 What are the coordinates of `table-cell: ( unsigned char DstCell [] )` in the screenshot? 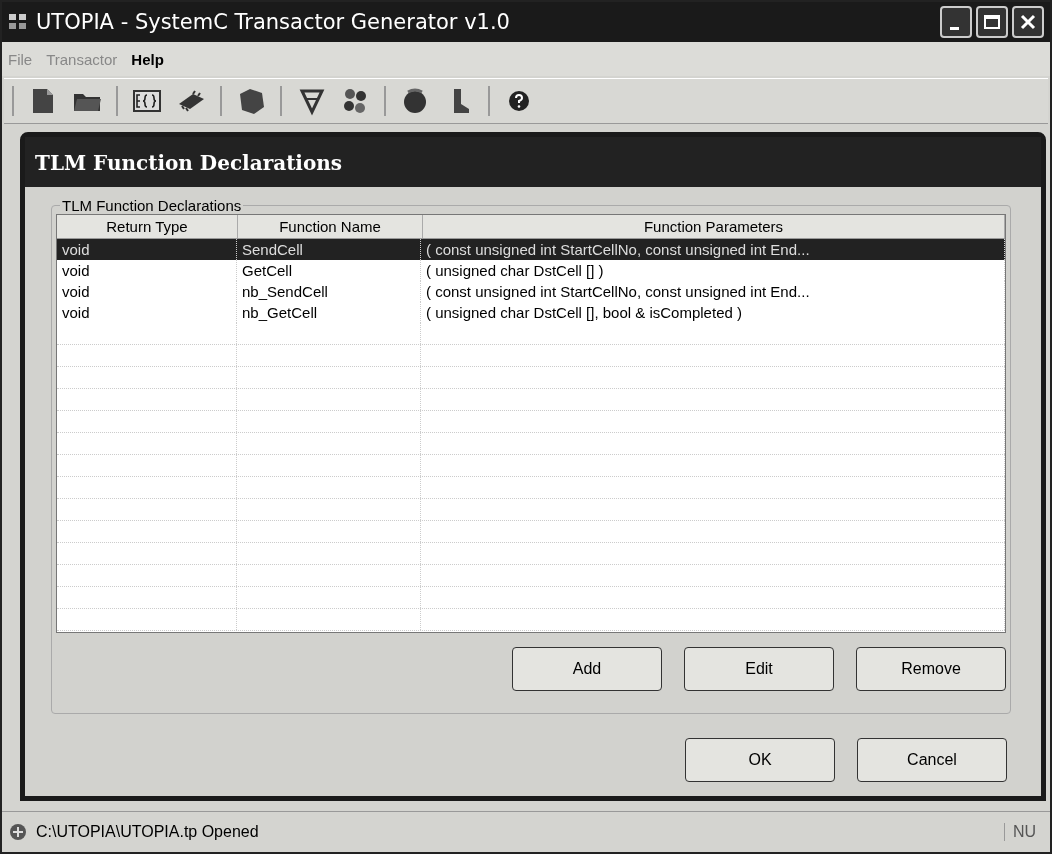 It's located at (713, 270).